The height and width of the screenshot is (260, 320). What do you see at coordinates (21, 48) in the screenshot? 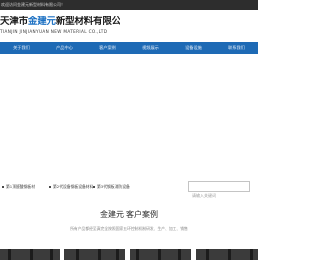
I see `nav-item-about: 关于我们` at bounding box center [21, 48].